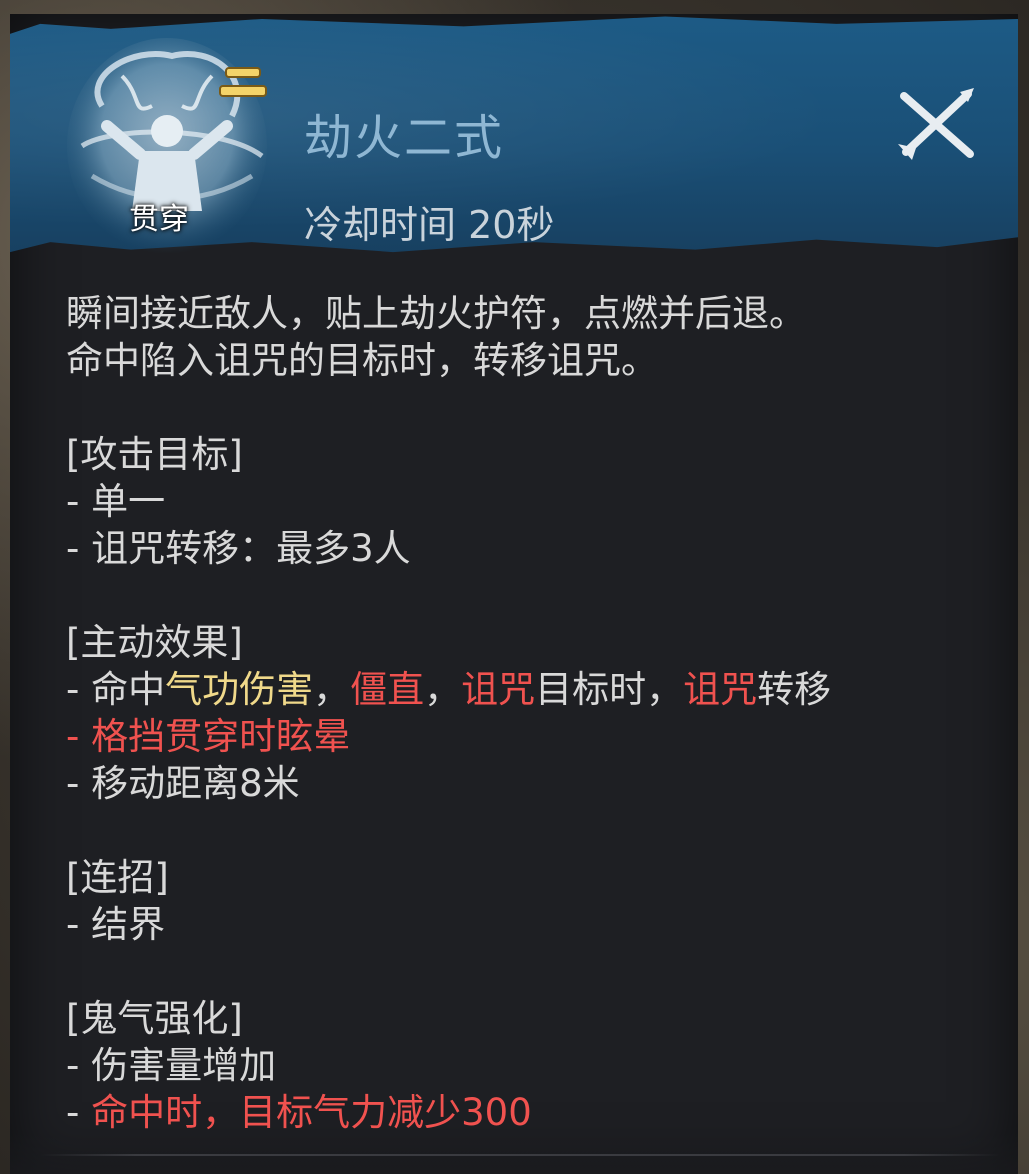  Describe the element at coordinates (936, 124) in the screenshot. I see `close-icon` at that location.